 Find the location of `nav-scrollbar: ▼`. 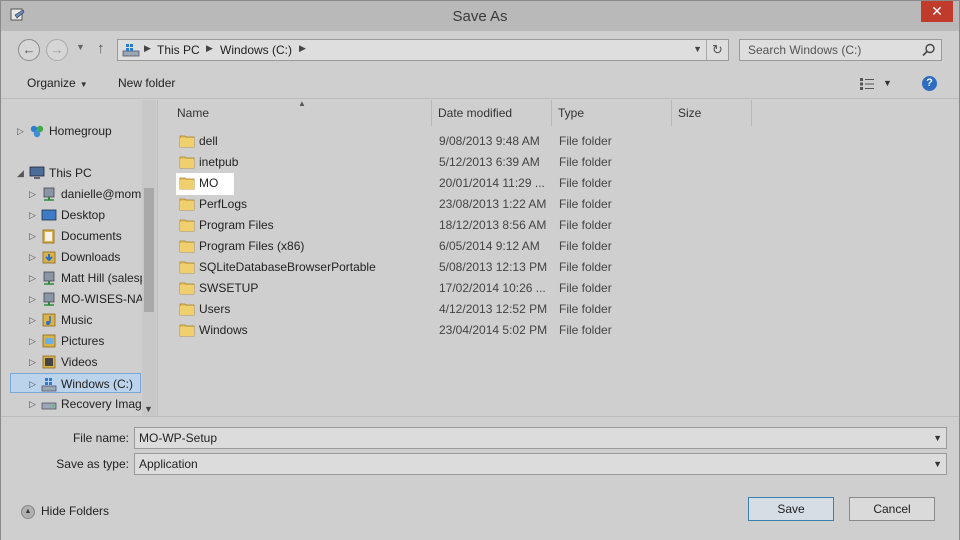

nav-scrollbar: ▼ is located at coordinates (149, 258).